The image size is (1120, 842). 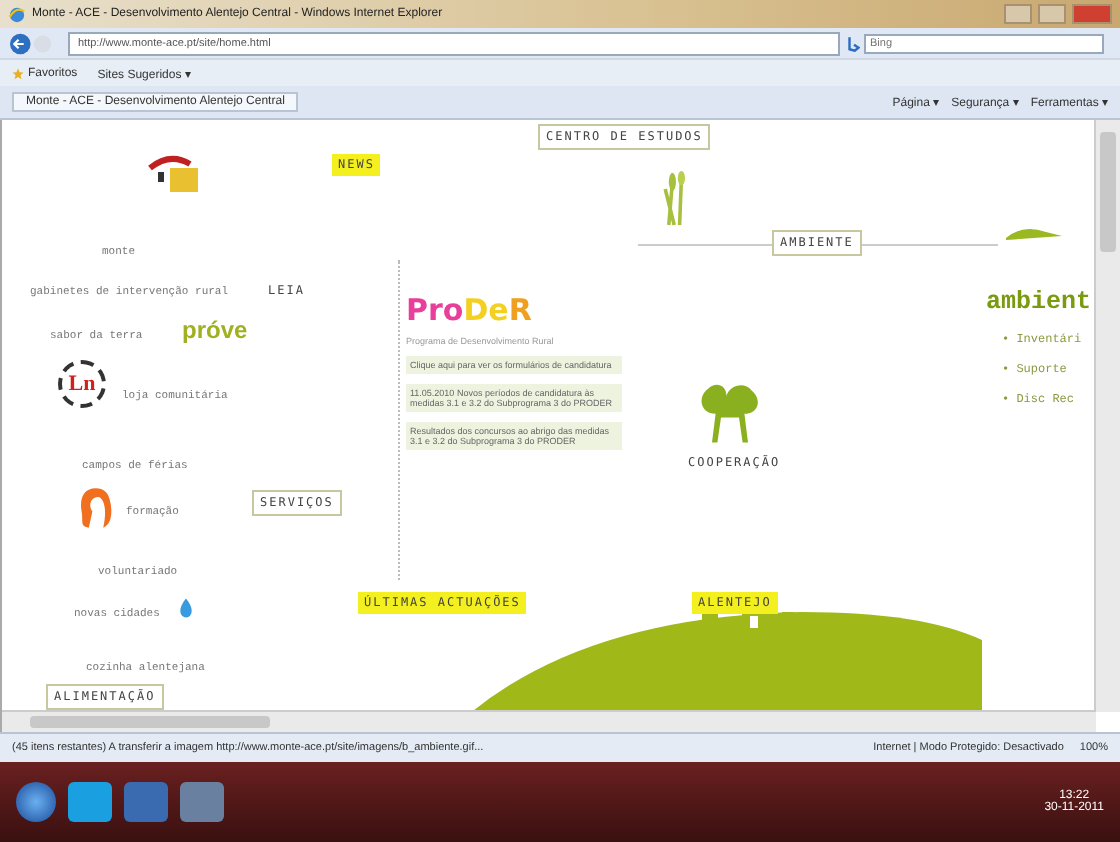 What do you see at coordinates (17, 14) in the screenshot?
I see `browser-icon` at bounding box center [17, 14].